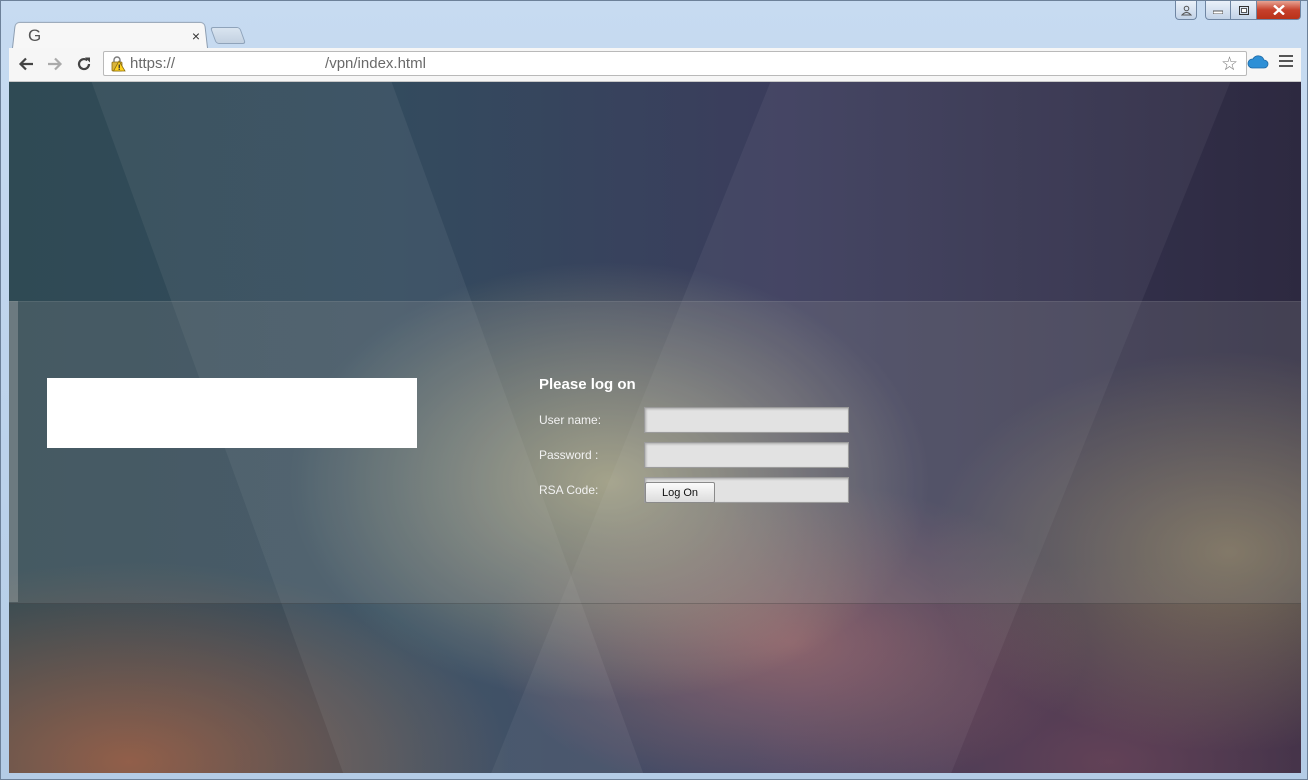 This screenshot has height=780, width=1308. I want to click on window-close-button, so click(1279, 10).